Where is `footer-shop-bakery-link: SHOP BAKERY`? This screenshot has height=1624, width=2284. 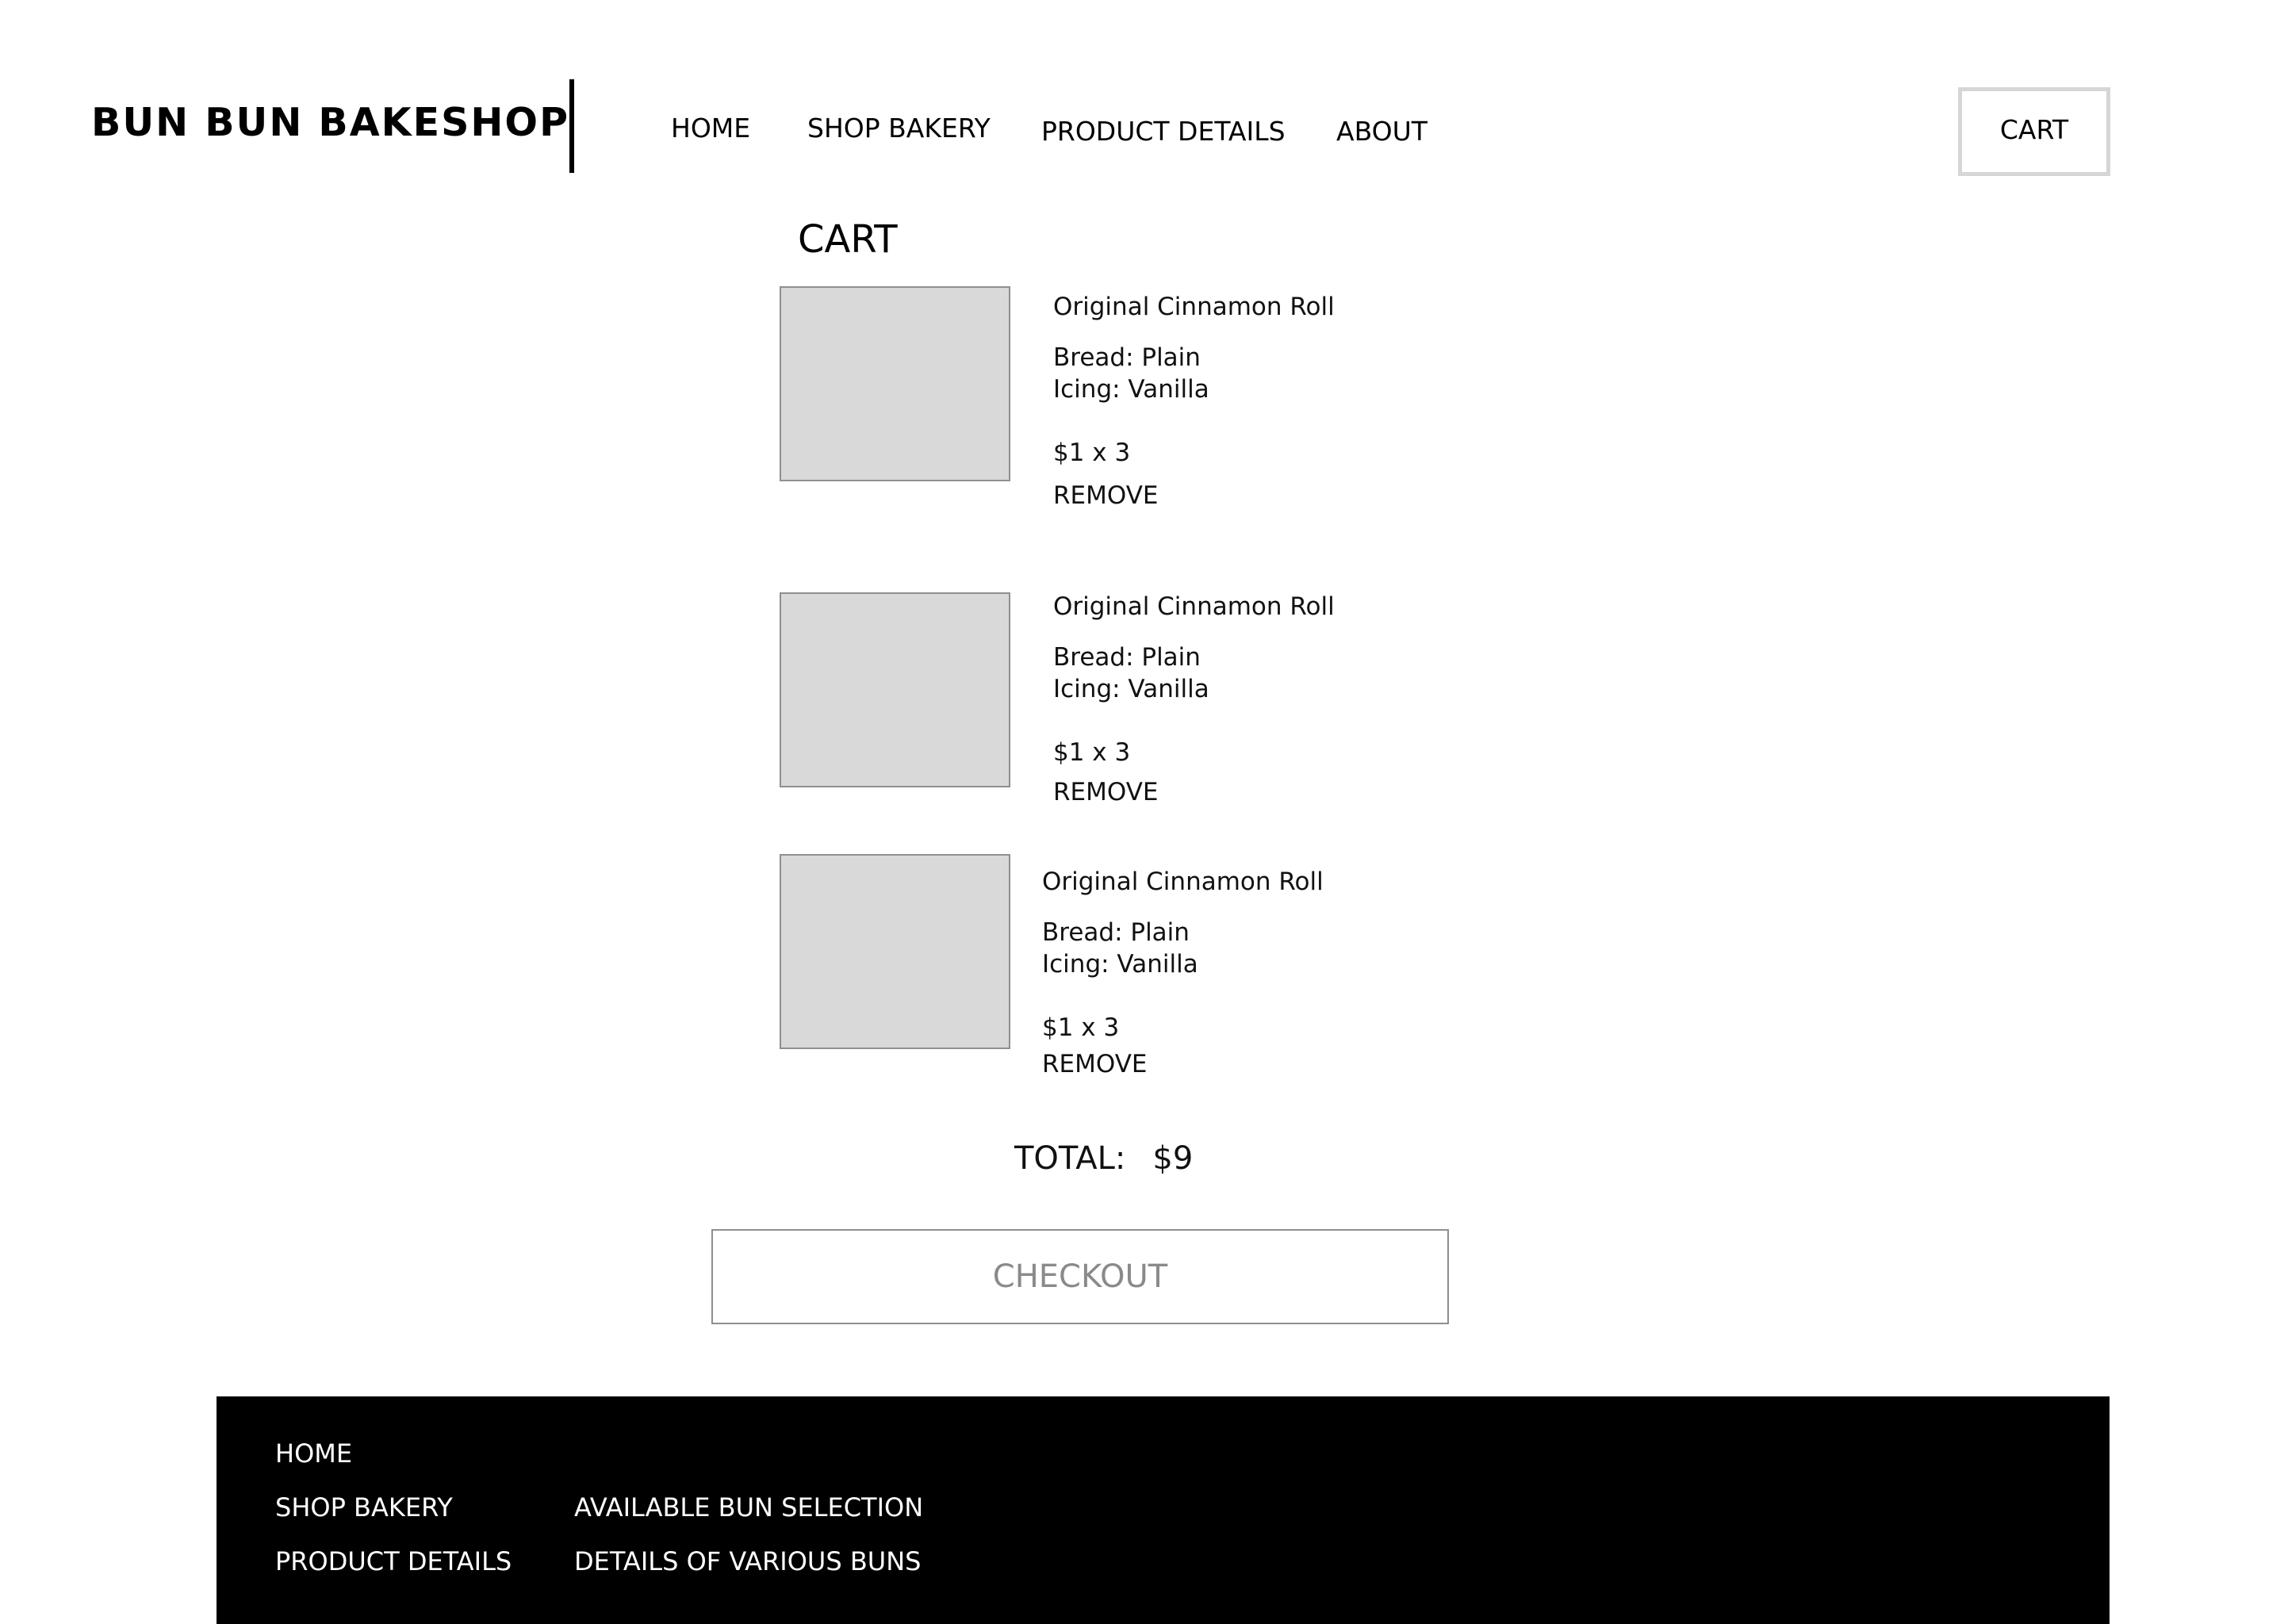
footer-shop-bakery-link: SHOP BAKERY is located at coordinates (364, 1507).